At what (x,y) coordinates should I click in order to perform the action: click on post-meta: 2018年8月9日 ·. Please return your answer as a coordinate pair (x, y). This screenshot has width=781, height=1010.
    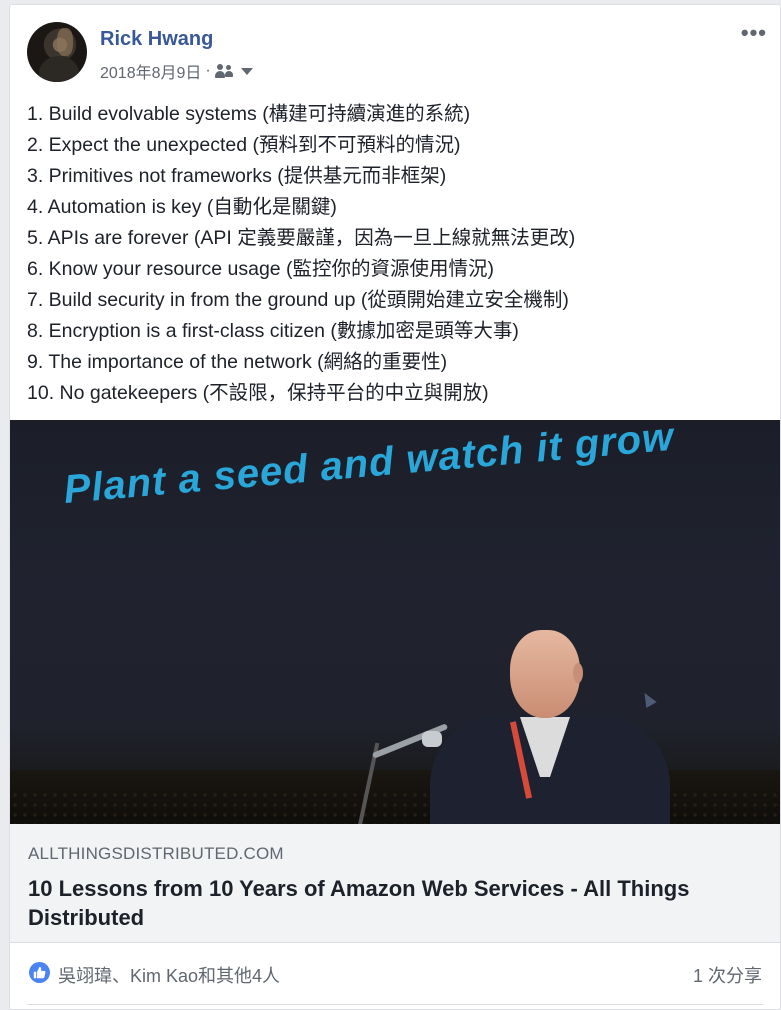
    Looking at the image, I should click on (176, 71).